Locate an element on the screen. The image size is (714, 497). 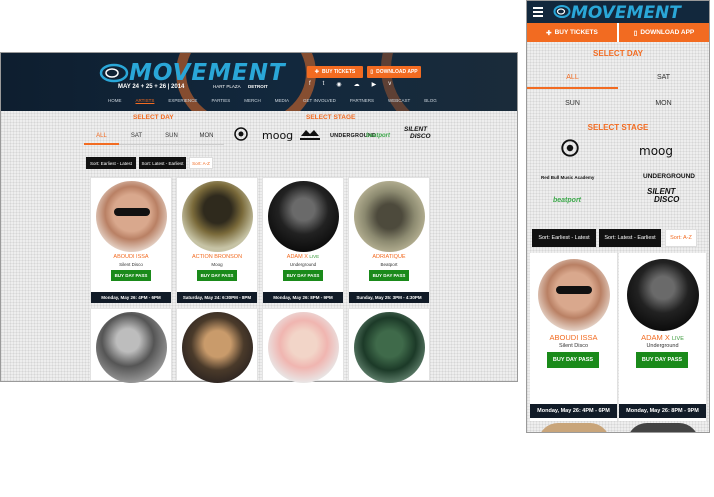
select-day-heading: SELECT DAY is located at coordinates (153, 117).